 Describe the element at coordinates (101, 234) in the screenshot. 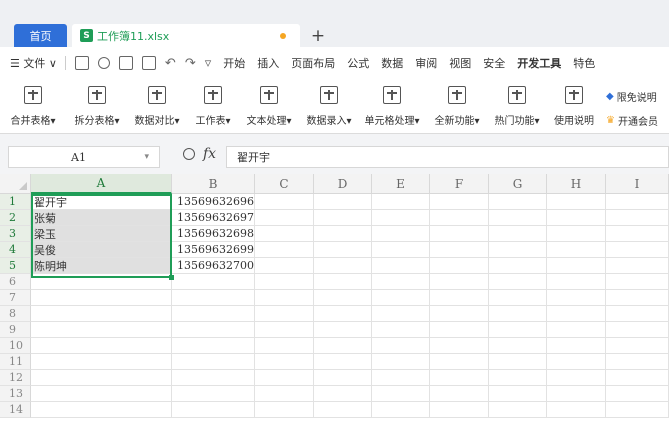

I see `name-cell: 梁玉` at that location.